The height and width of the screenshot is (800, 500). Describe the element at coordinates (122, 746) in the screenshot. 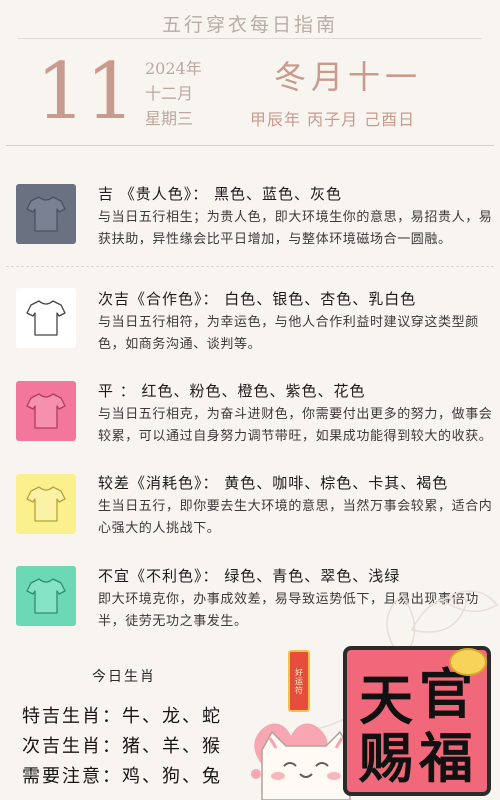

I see `zodiac-good: 次吉生肖：猪、羊、猴` at that location.